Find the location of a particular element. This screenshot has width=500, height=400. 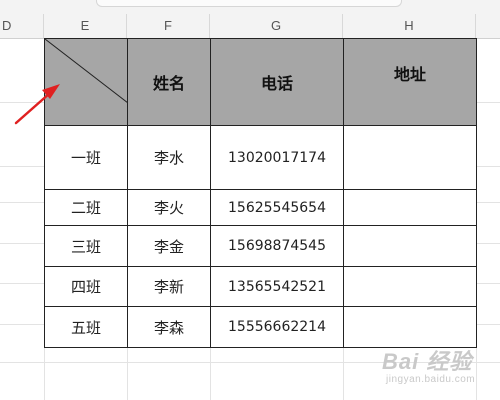

watermark-url: jingyan.baidu.com is located at coordinates (431, 379).